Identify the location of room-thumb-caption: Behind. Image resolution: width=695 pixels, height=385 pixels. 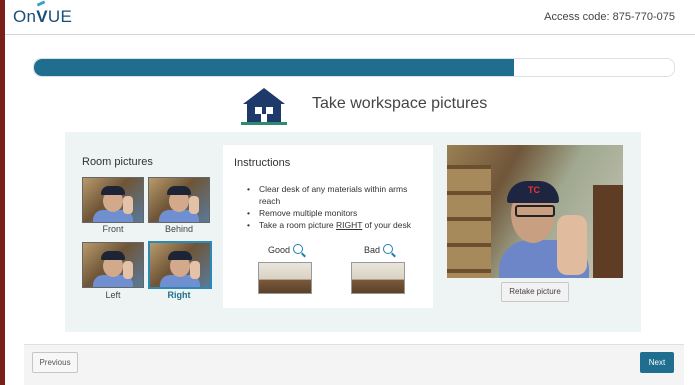
(179, 229).